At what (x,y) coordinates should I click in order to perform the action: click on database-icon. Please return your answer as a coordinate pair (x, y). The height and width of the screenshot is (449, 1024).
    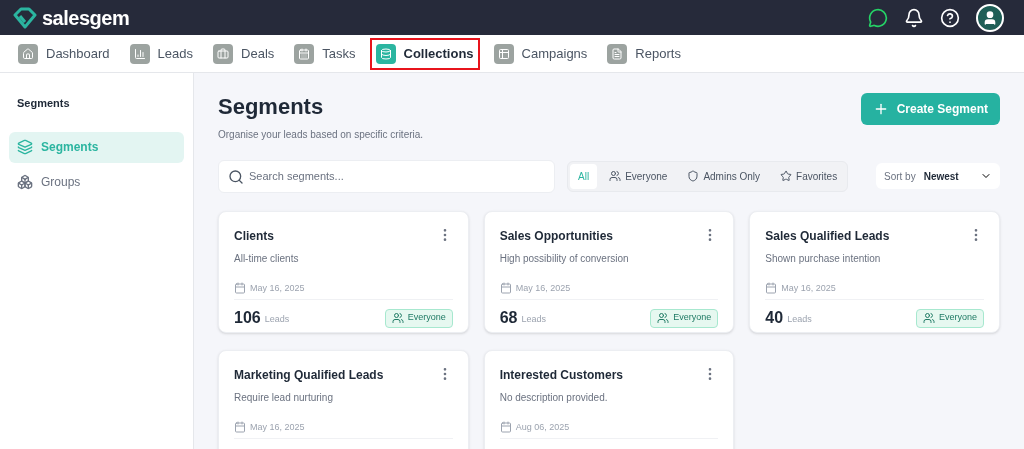
    Looking at the image, I should click on (385, 53).